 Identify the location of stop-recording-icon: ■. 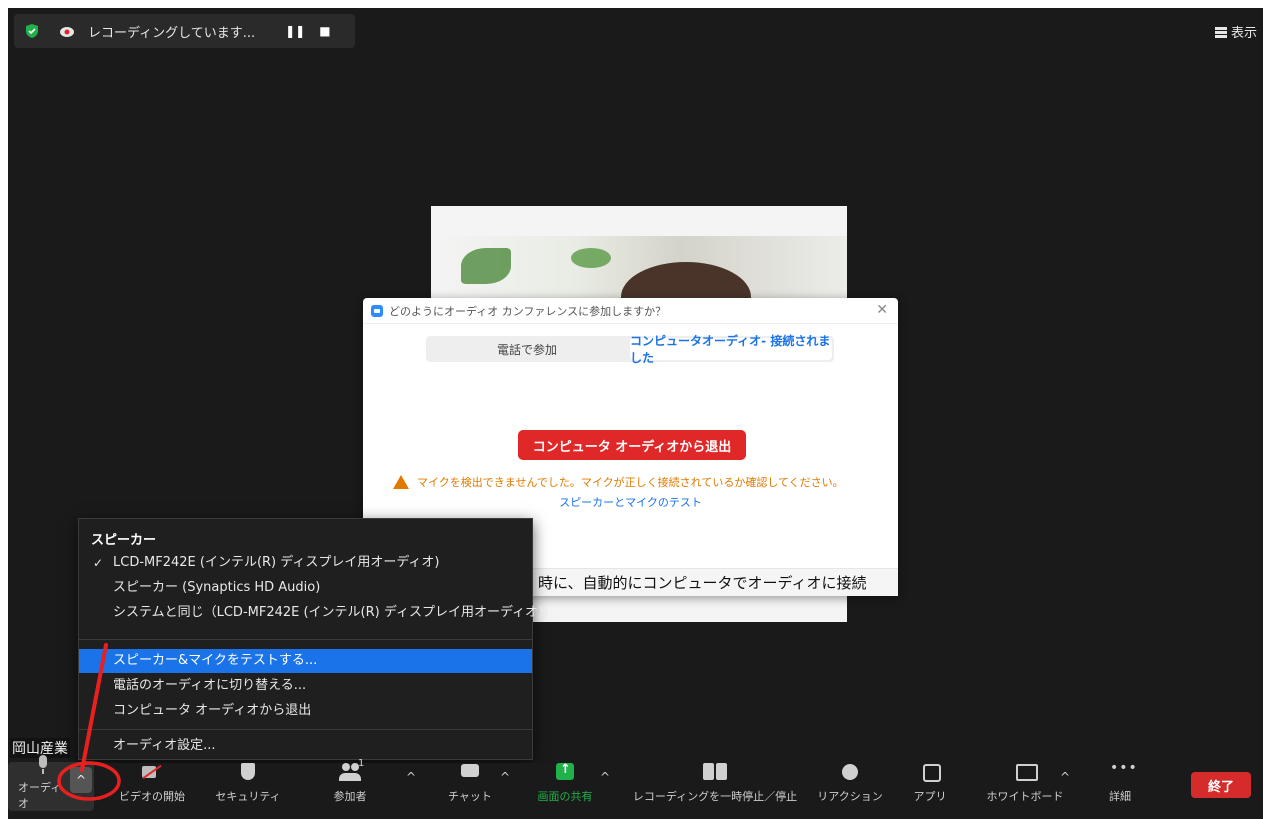
(324, 31).